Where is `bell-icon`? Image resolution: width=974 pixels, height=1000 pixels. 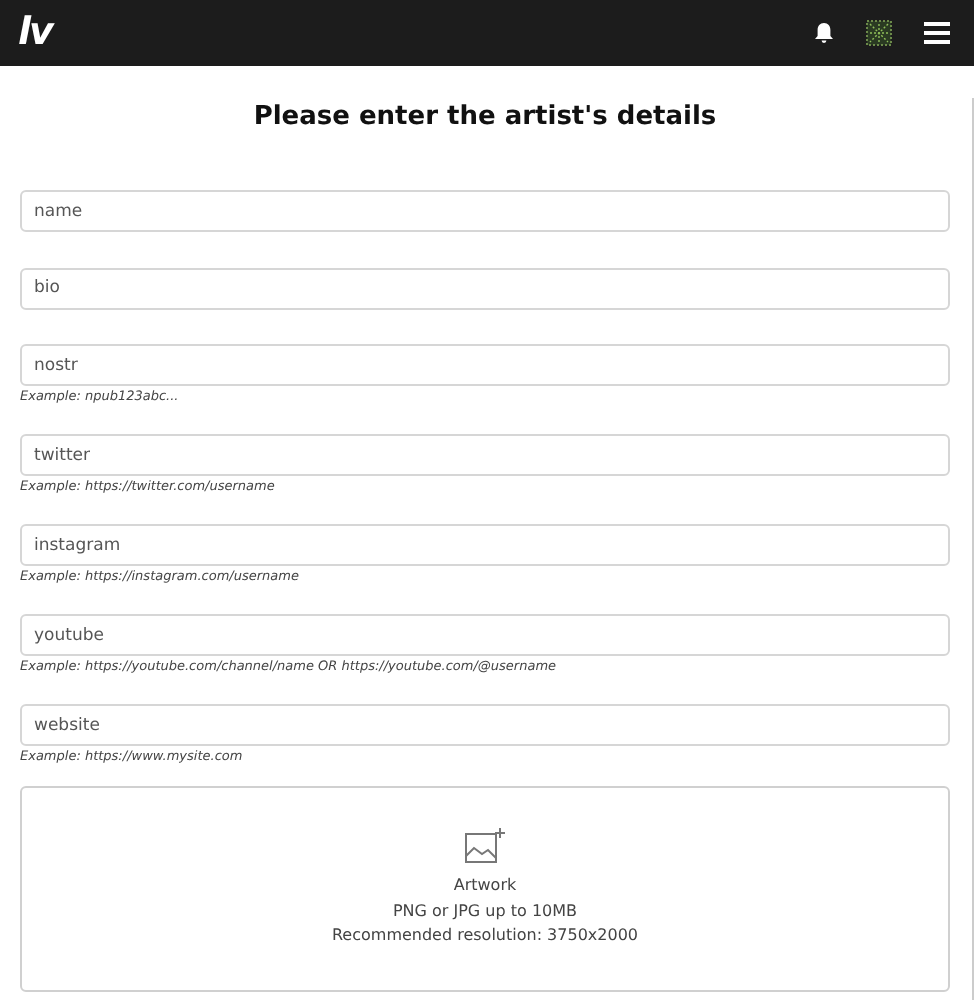
bell-icon is located at coordinates (824, 33).